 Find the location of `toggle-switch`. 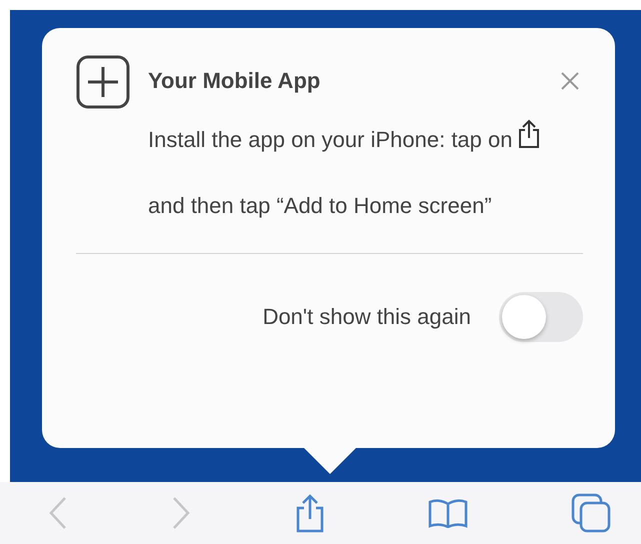

toggle-switch is located at coordinates (541, 317).